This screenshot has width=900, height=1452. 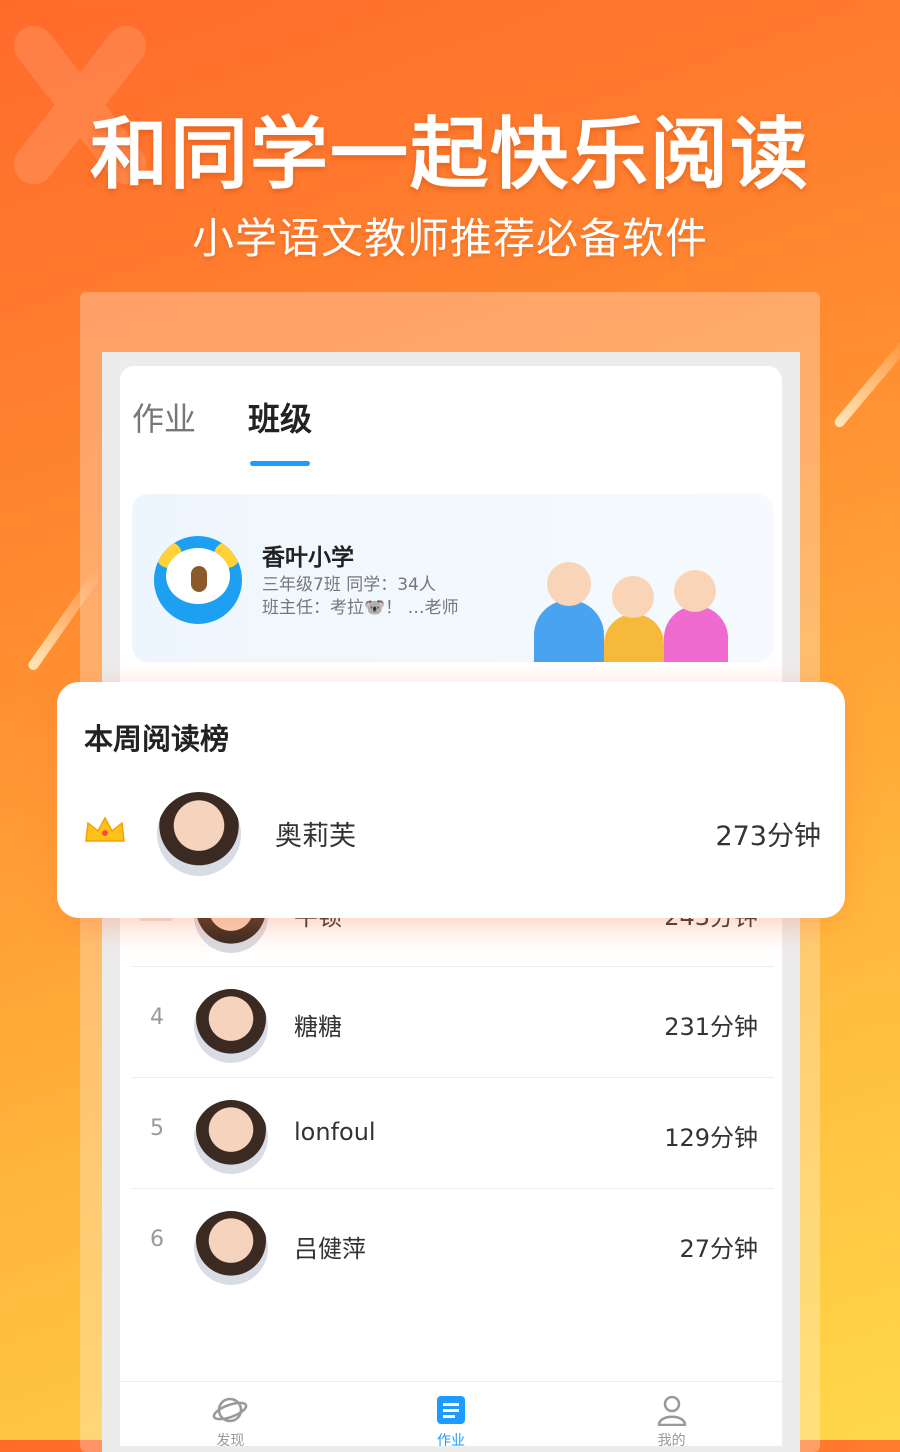 What do you see at coordinates (718, 1249) in the screenshot?
I see `reading-time: 27分钟` at bounding box center [718, 1249].